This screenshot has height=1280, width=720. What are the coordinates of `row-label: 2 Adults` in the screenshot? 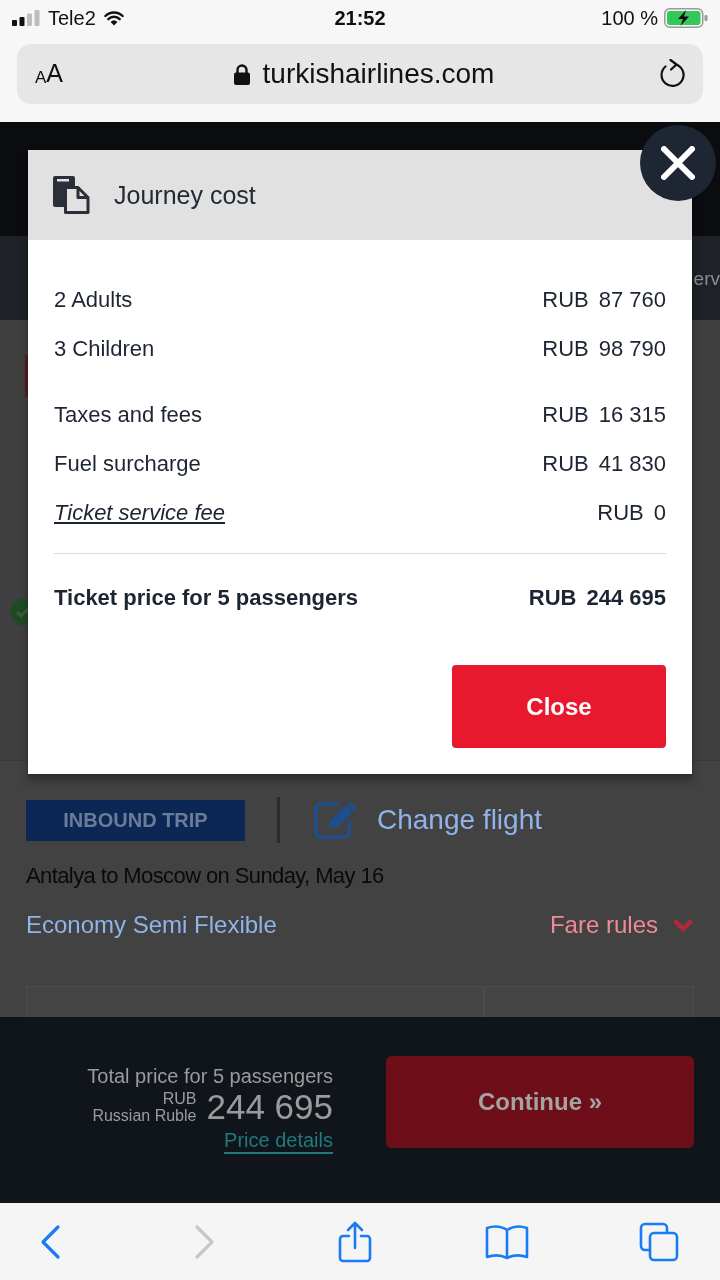 It's located at (93, 299).